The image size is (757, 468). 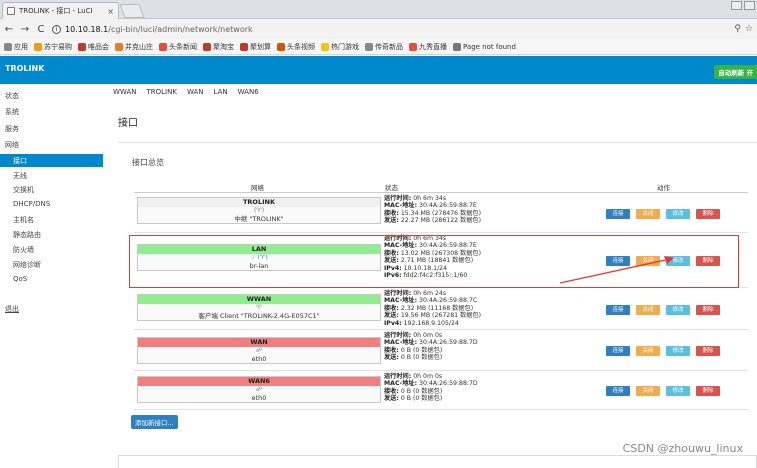 I want to click on sidebar-item-dhcp-dns: DHCP/DNS, so click(x=31, y=204).